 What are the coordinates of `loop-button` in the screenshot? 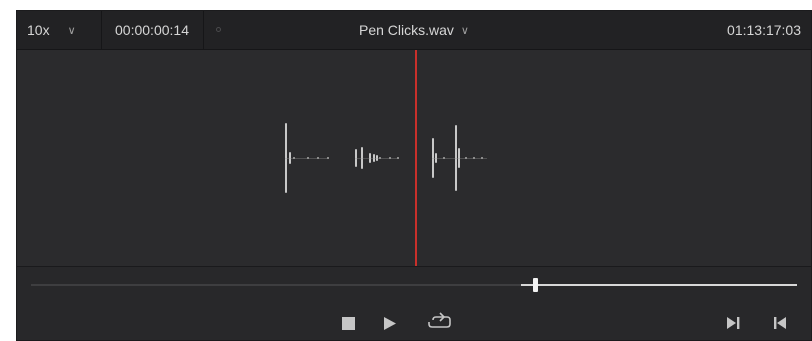 It's located at (440, 325).